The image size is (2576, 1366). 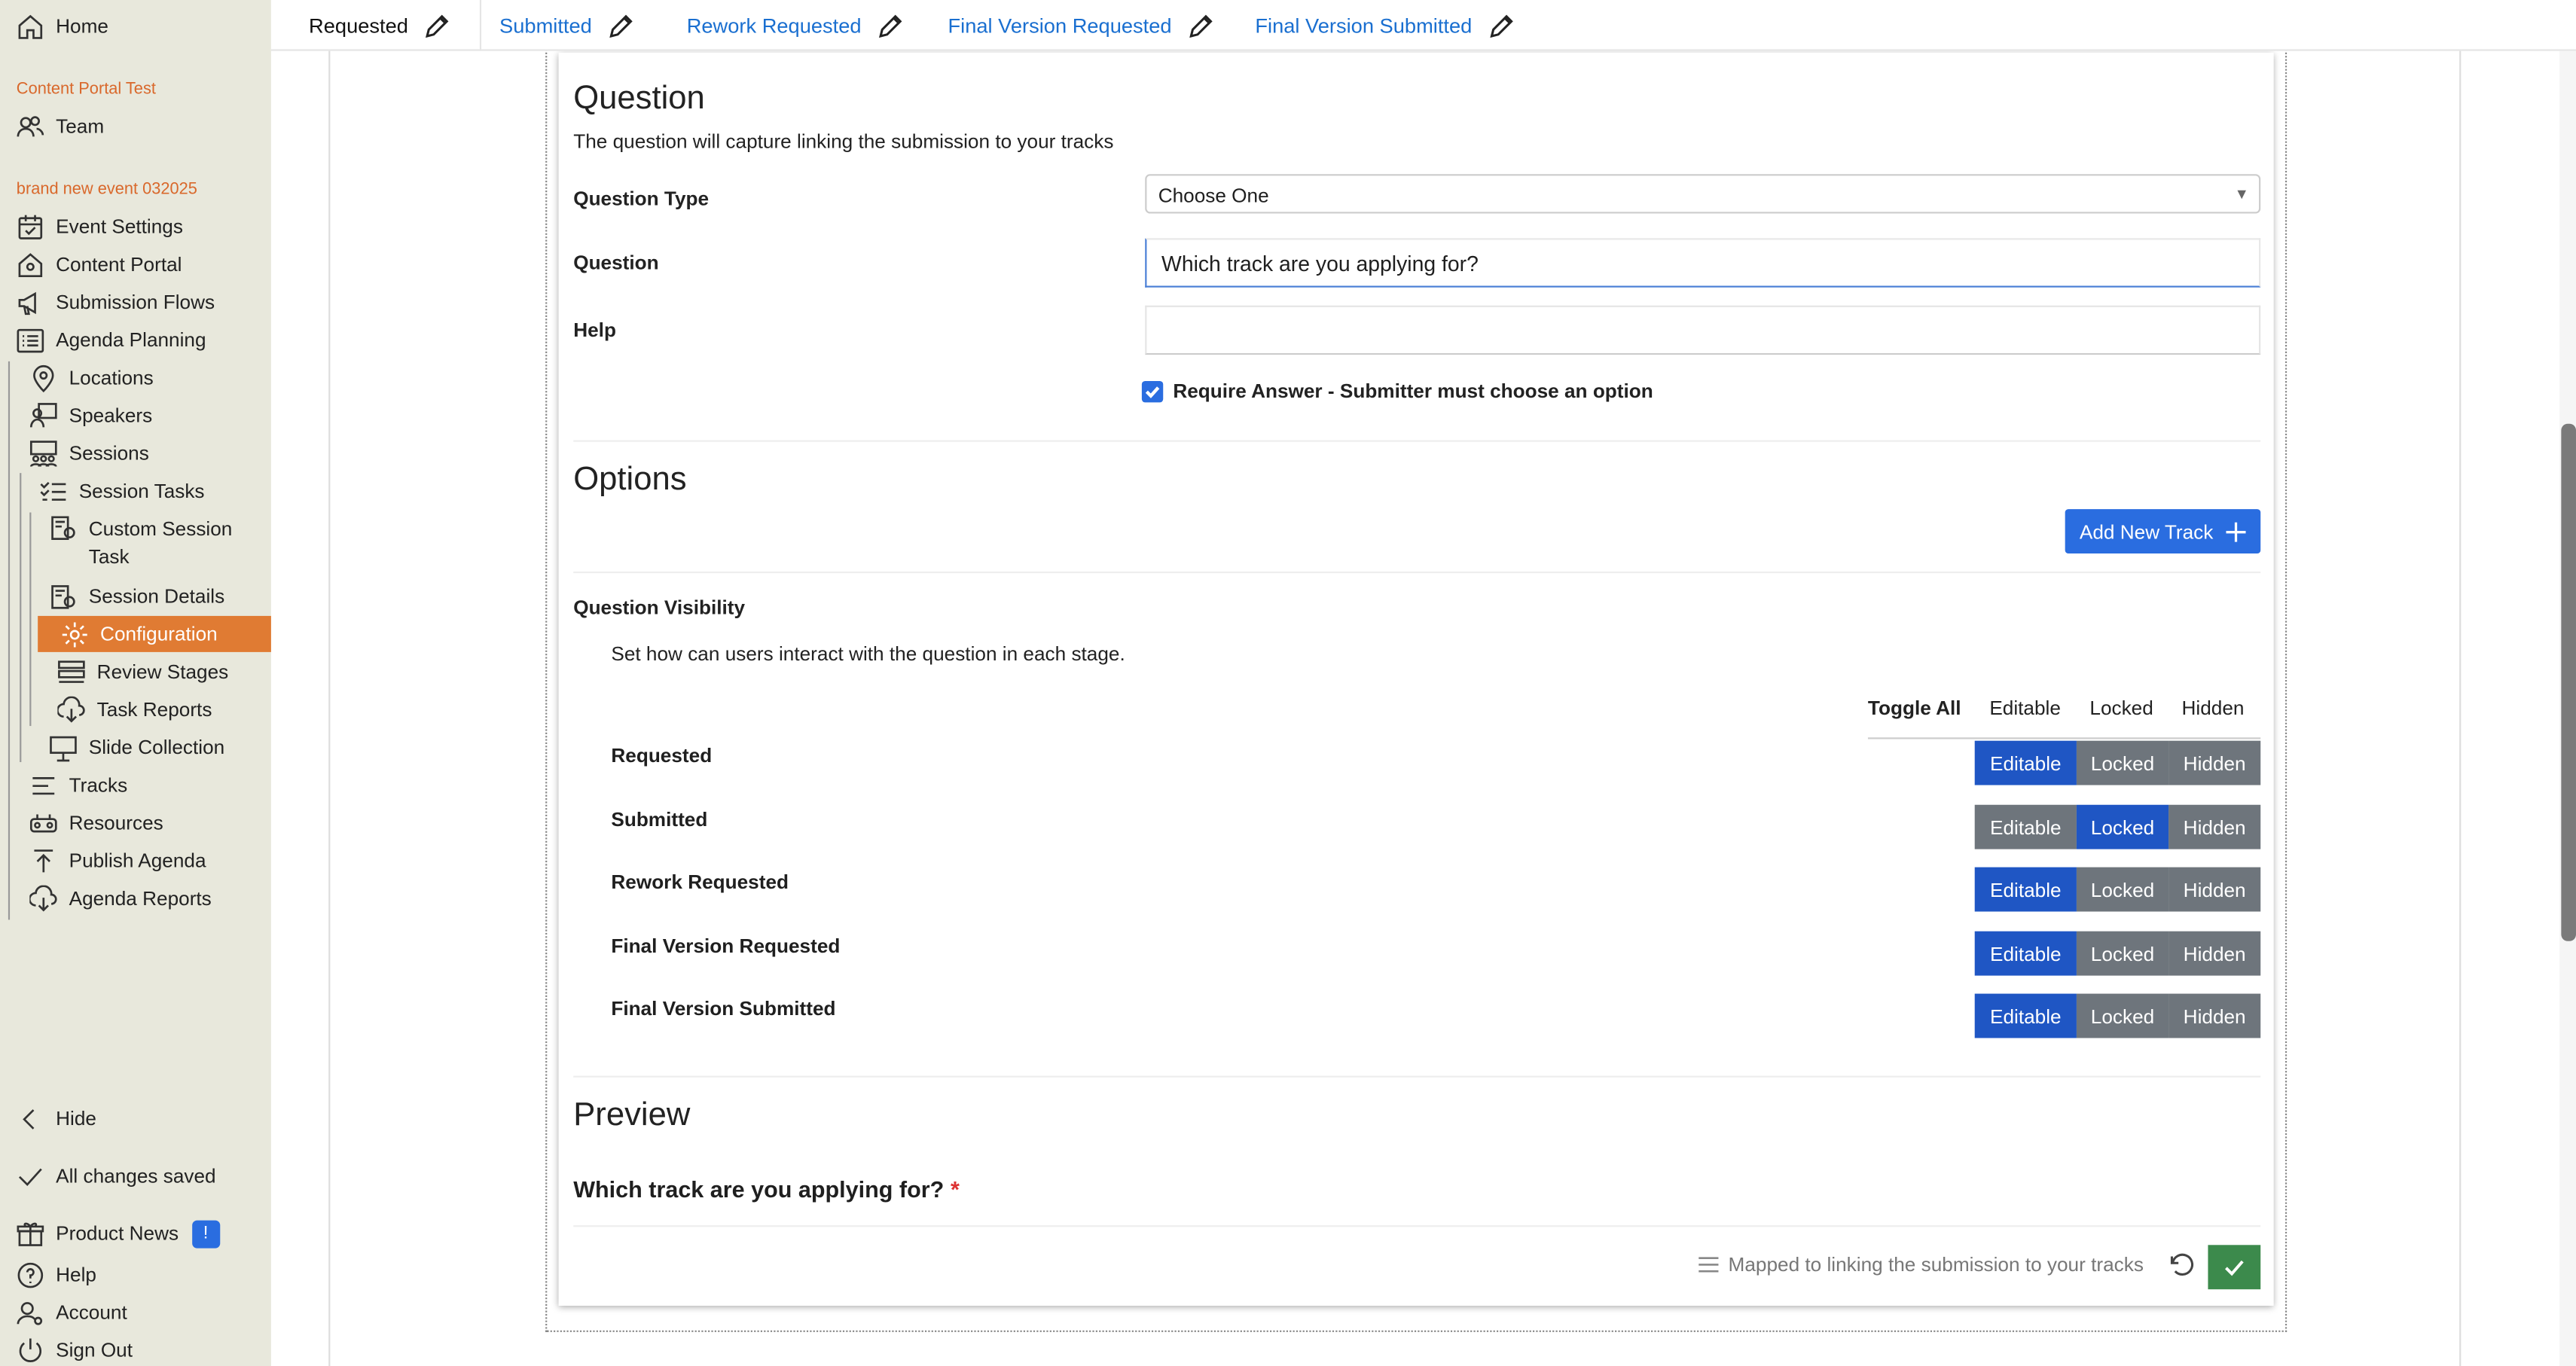 What do you see at coordinates (109, 453) in the screenshot?
I see `sidebar-item-label: Sessions` at bounding box center [109, 453].